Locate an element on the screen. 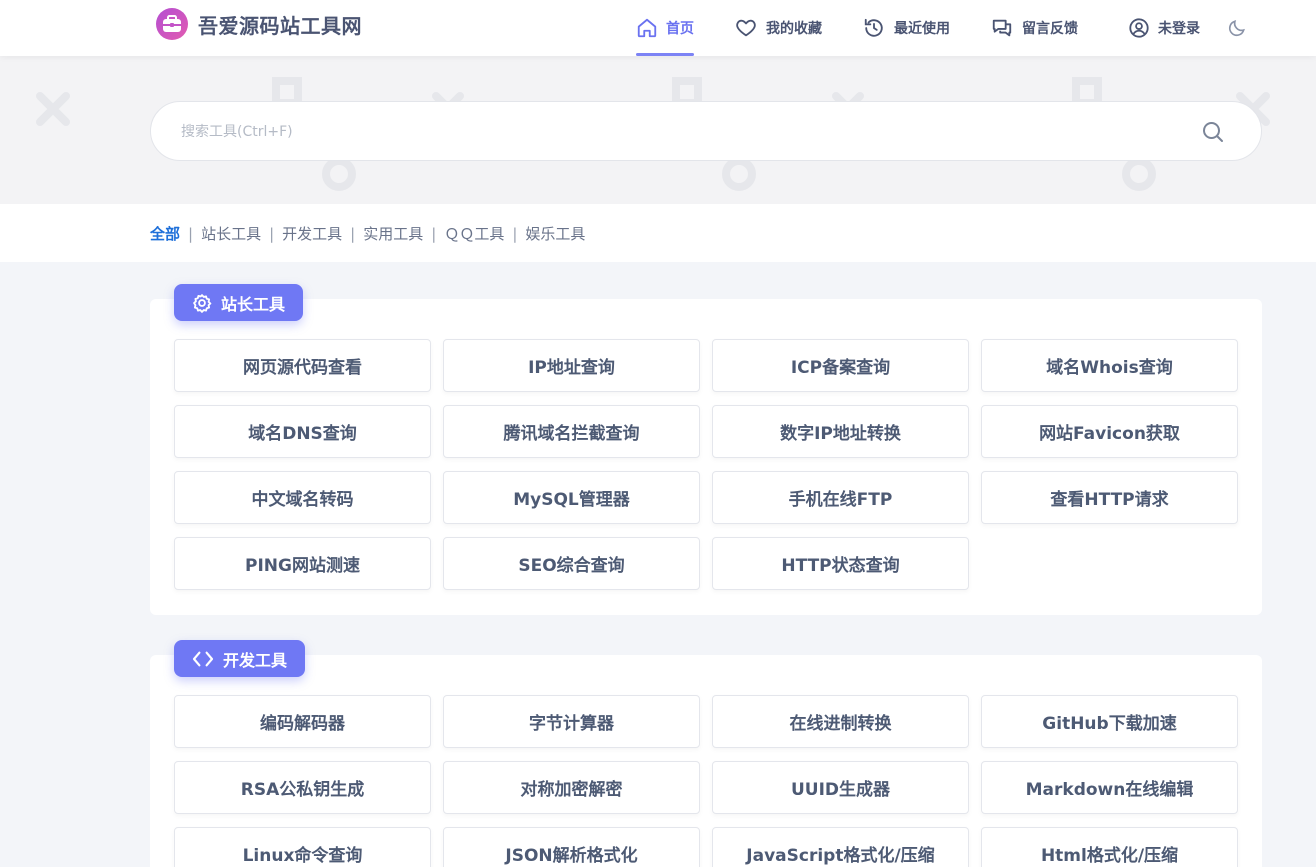  tab-dev-tools: 开发工具 is located at coordinates (312, 233).